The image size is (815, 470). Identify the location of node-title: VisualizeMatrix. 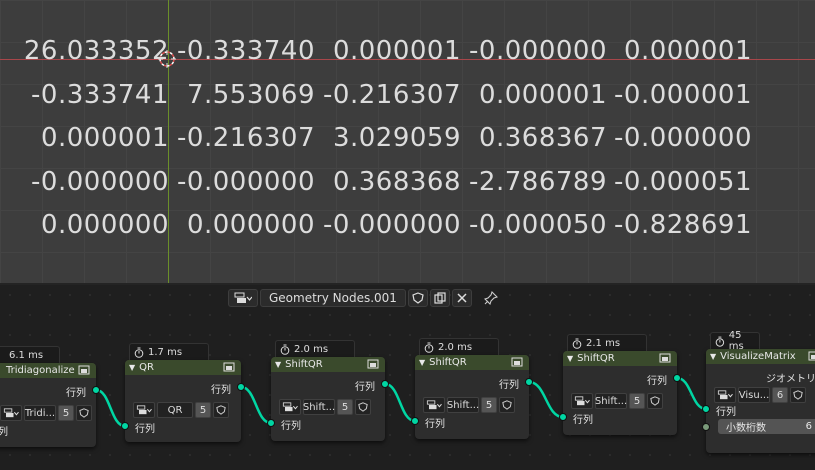
(758, 356).